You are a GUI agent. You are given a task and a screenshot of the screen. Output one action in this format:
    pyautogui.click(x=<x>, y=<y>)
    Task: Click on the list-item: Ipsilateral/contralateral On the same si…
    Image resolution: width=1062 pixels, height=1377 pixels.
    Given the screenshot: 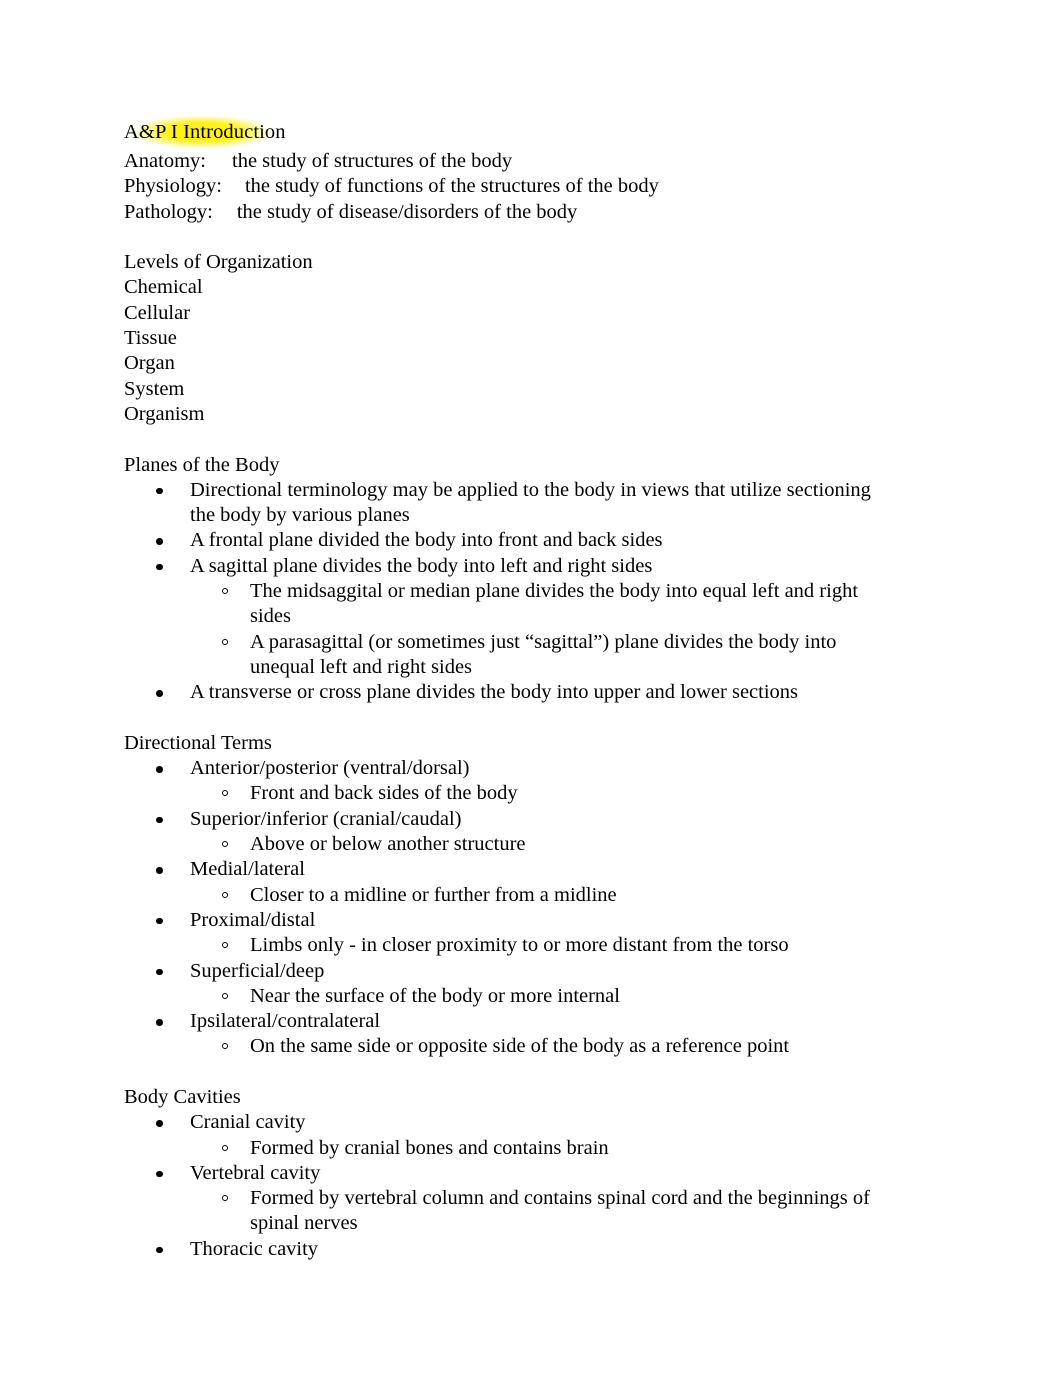 What is the action you would take?
    pyautogui.click(x=500, y=1034)
    